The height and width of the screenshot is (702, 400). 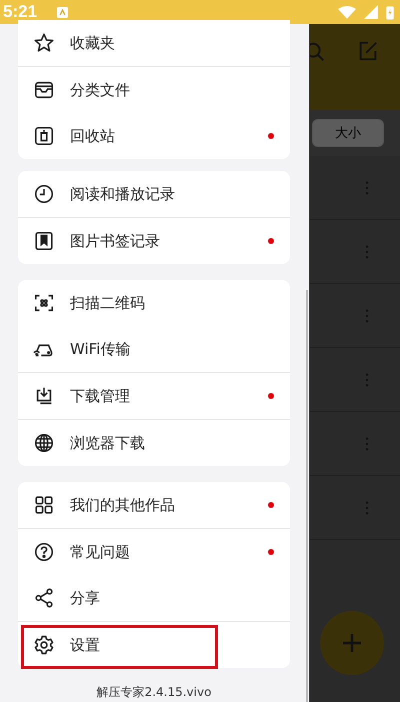 I want to click on gear-icon, so click(x=44, y=645).